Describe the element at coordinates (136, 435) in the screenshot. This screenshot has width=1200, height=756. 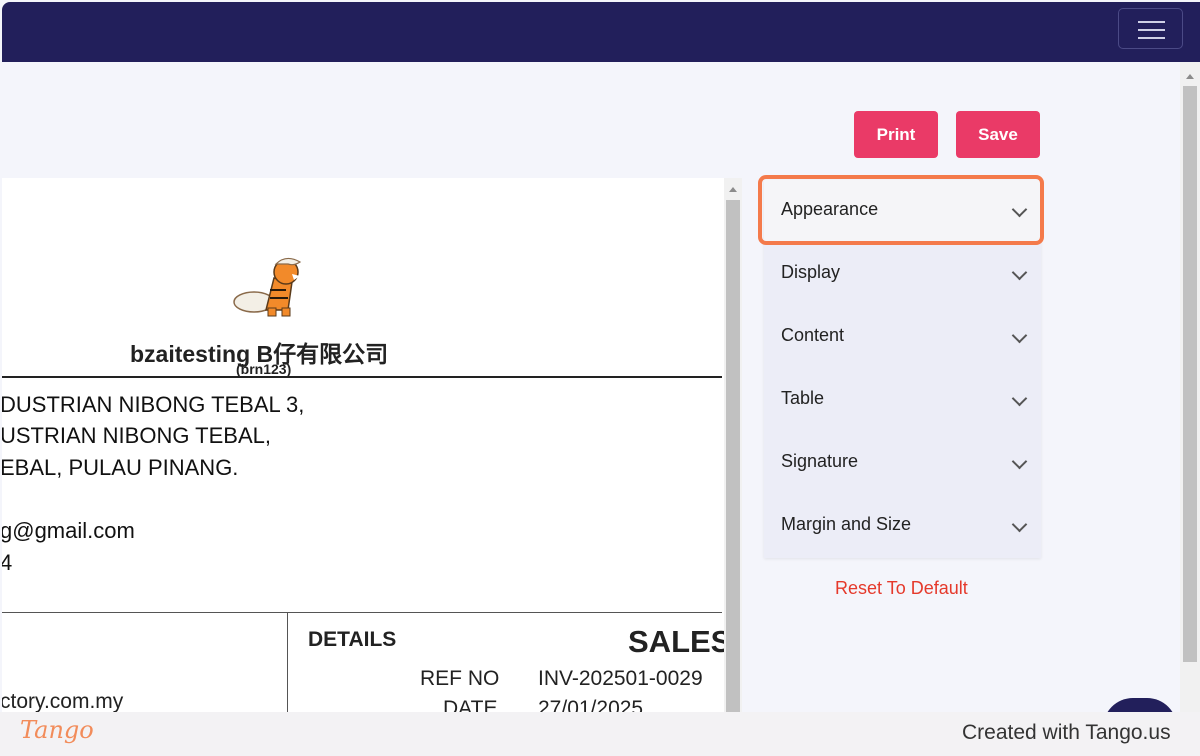
I see `address-line: USTRIAN NIBONG TEBAL,` at that location.